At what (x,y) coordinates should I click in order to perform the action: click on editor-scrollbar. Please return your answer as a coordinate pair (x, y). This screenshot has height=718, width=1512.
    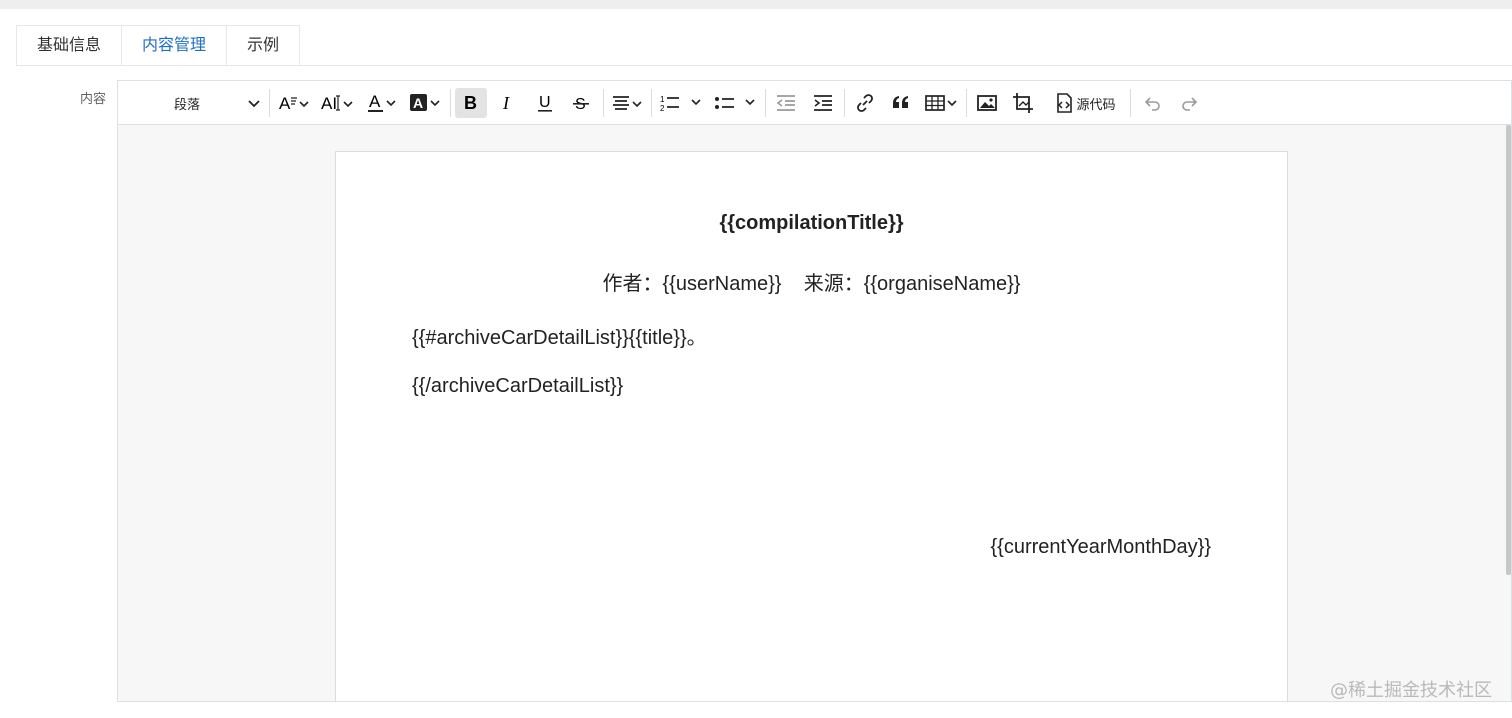
    Looking at the image, I should click on (1508, 350).